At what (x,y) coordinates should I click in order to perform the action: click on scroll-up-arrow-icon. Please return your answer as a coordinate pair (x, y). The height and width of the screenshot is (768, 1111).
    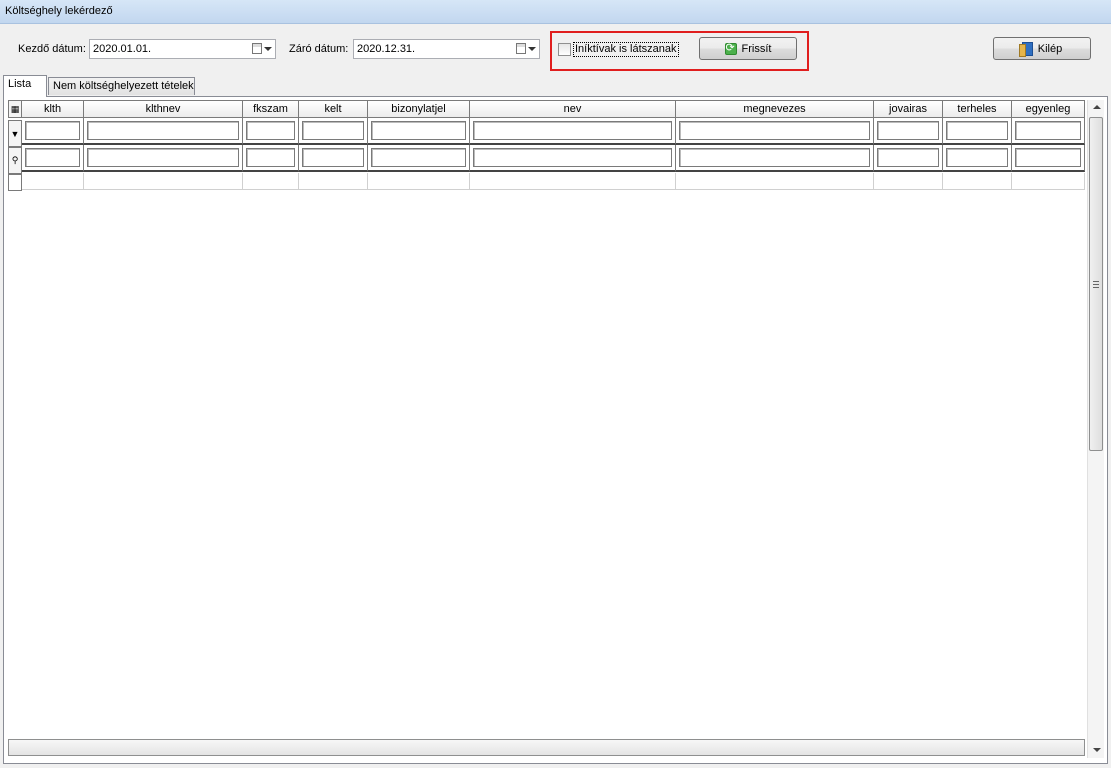
    Looking at the image, I should click on (1097, 107).